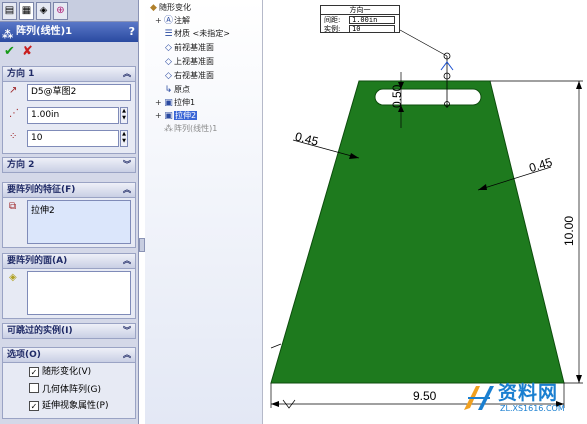 The width and height of the screenshot is (587, 424). Describe the element at coordinates (13, 90) in the screenshot. I see `direction-arrow-icon: ↗` at that location.